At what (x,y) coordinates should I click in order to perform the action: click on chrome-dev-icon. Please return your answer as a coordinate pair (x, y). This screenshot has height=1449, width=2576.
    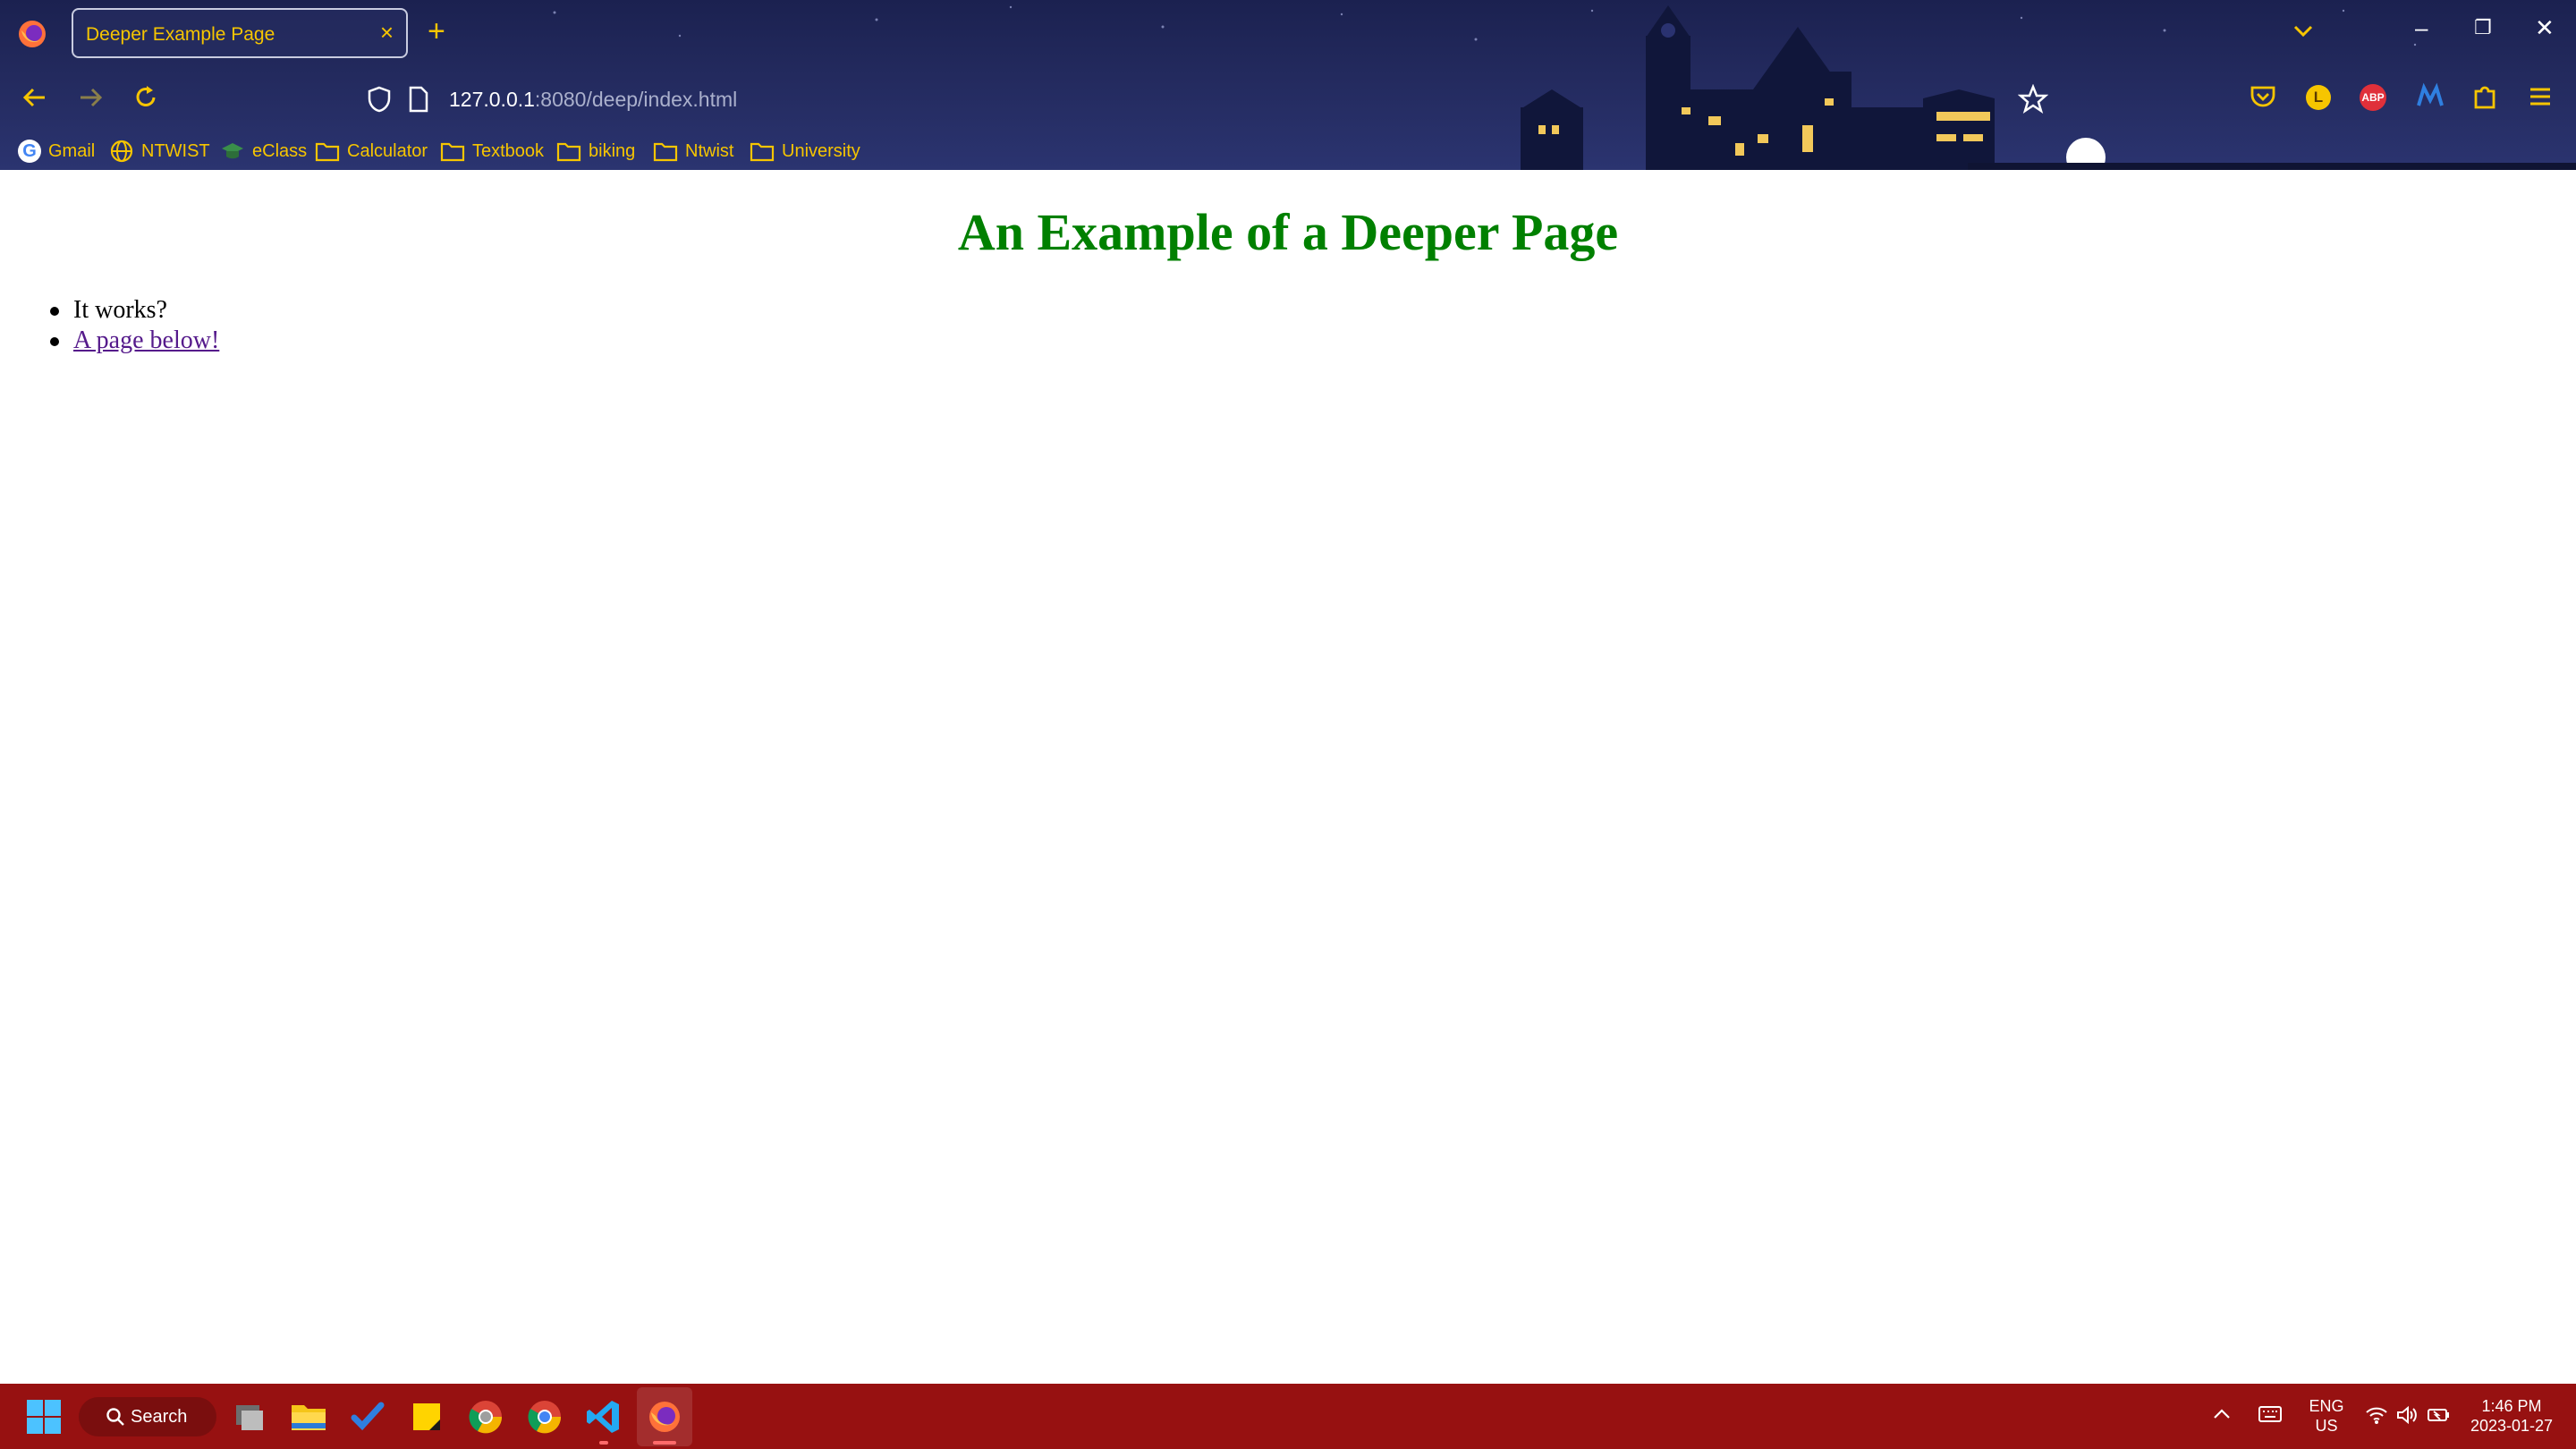
    Looking at the image, I should click on (485, 1416).